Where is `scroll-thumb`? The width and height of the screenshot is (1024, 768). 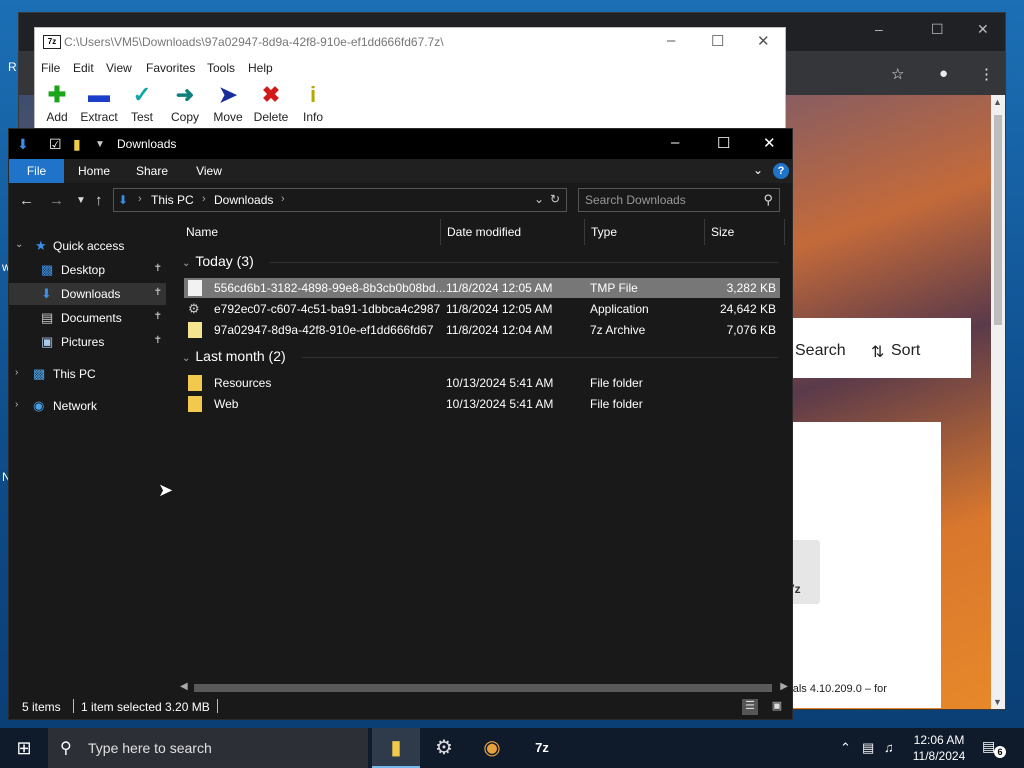 scroll-thumb is located at coordinates (998, 220).